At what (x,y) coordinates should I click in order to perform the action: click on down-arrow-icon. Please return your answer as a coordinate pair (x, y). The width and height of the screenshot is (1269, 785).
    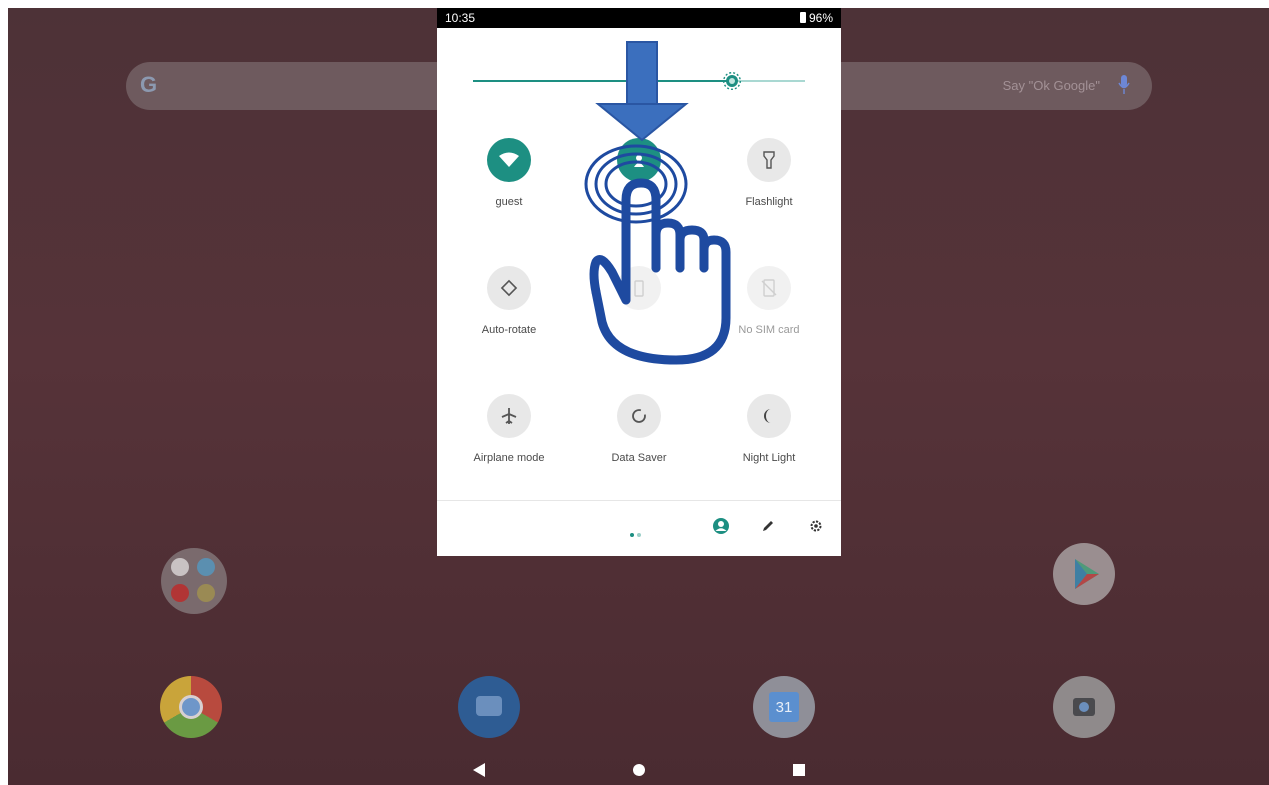
    Looking at the image, I should click on (642, 91).